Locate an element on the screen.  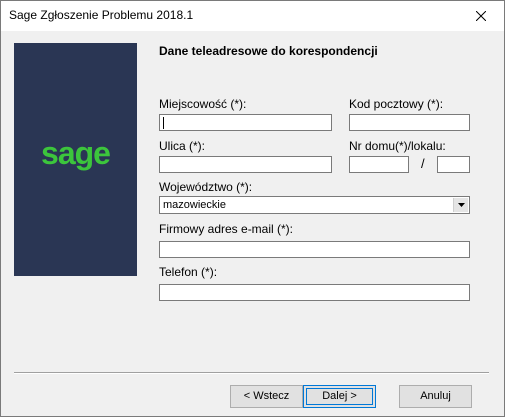
title-bar: Sage Zgłoszenie Problemu 2018.1 is located at coordinates (252, 16).